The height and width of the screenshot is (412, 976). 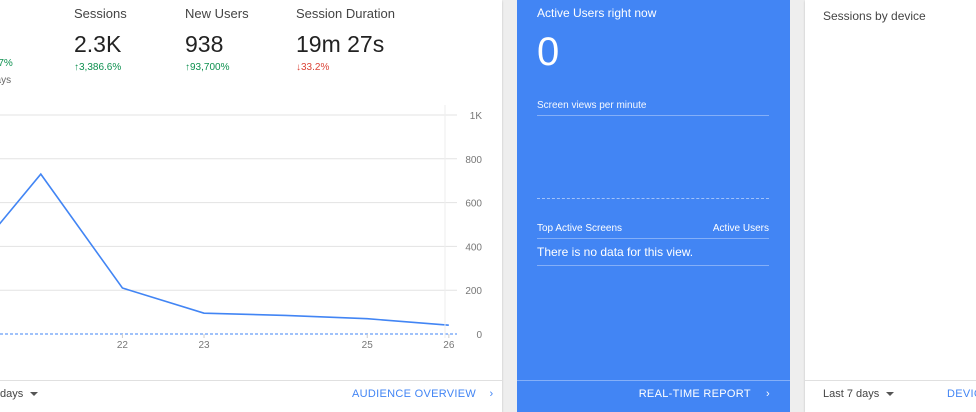 I want to click on top-active-screens-header: Top Active Screens, so click(x=580, y=228).